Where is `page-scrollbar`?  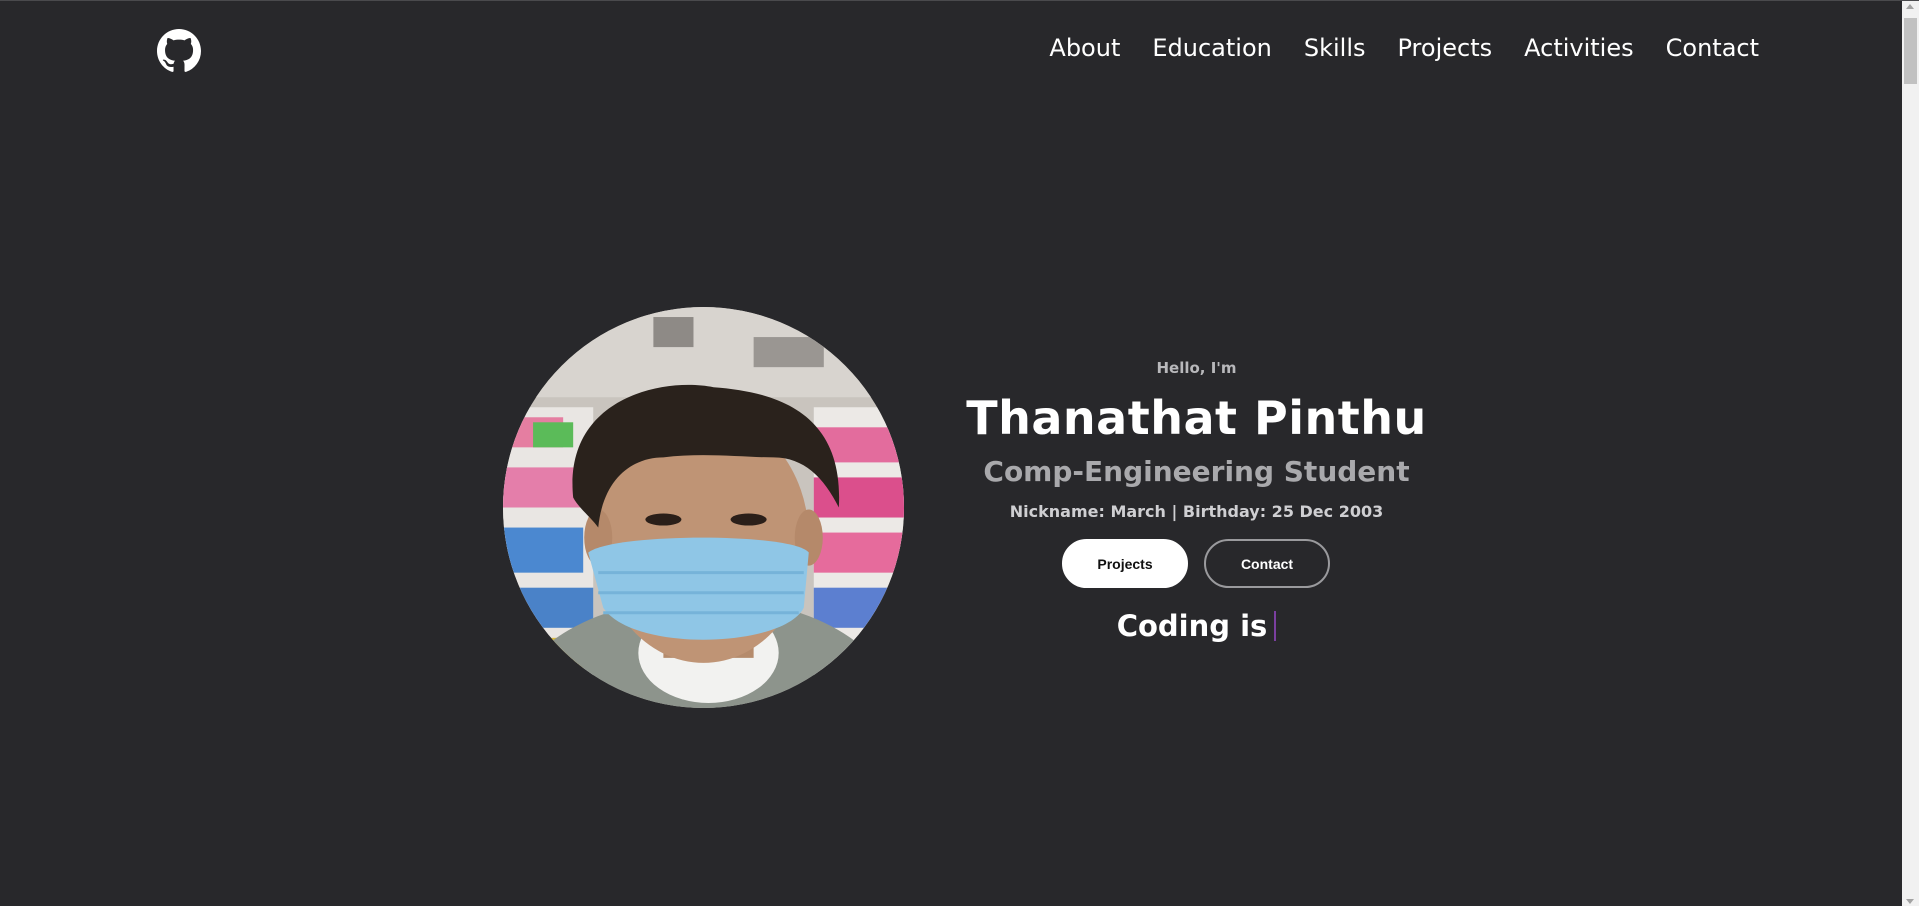
page-scrollbar is located at coordinates (1910, 453).